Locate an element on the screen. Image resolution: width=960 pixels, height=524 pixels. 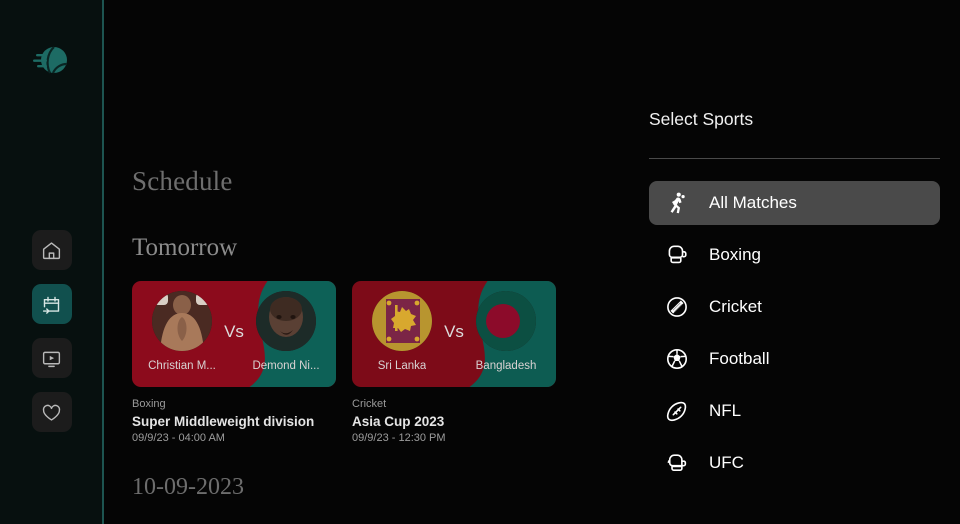
sidebar-rail is located at coordinates (52, 262).